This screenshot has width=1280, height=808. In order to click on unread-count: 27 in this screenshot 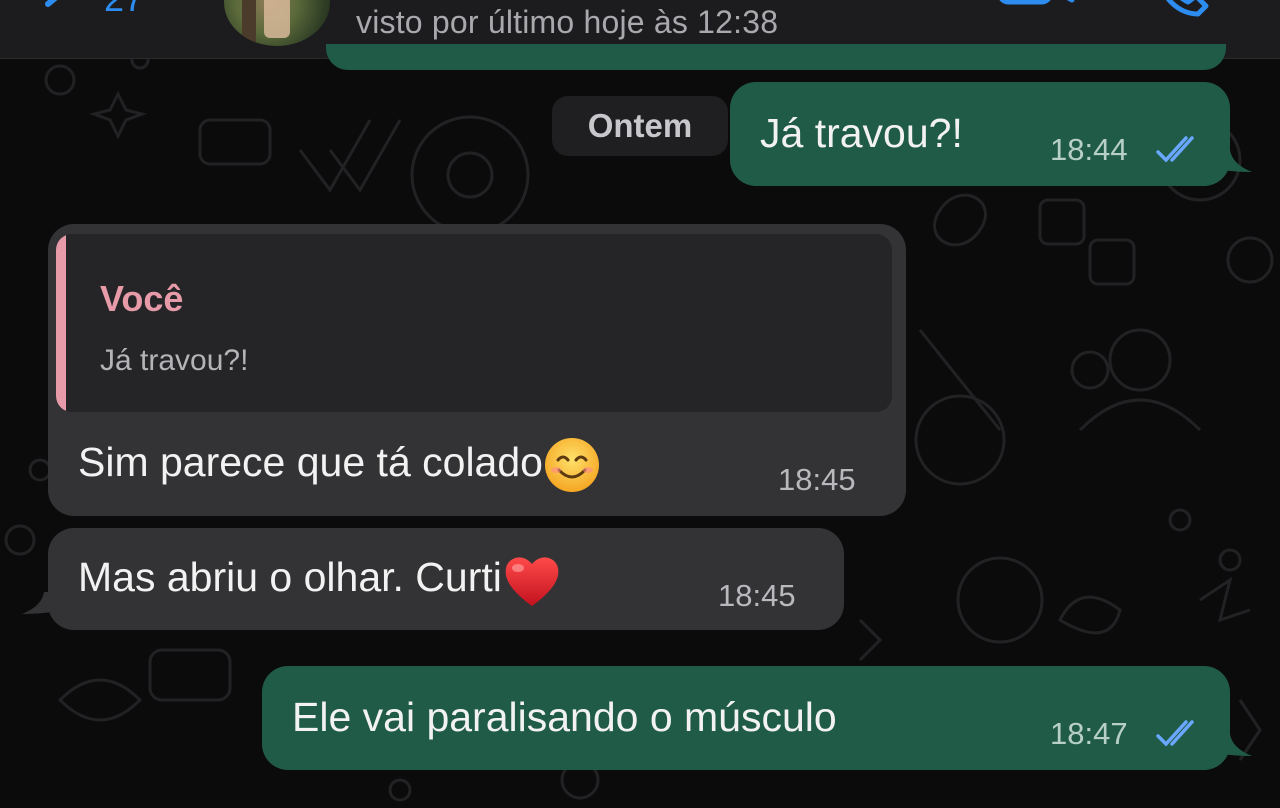, I will do `click(124, 10)`.